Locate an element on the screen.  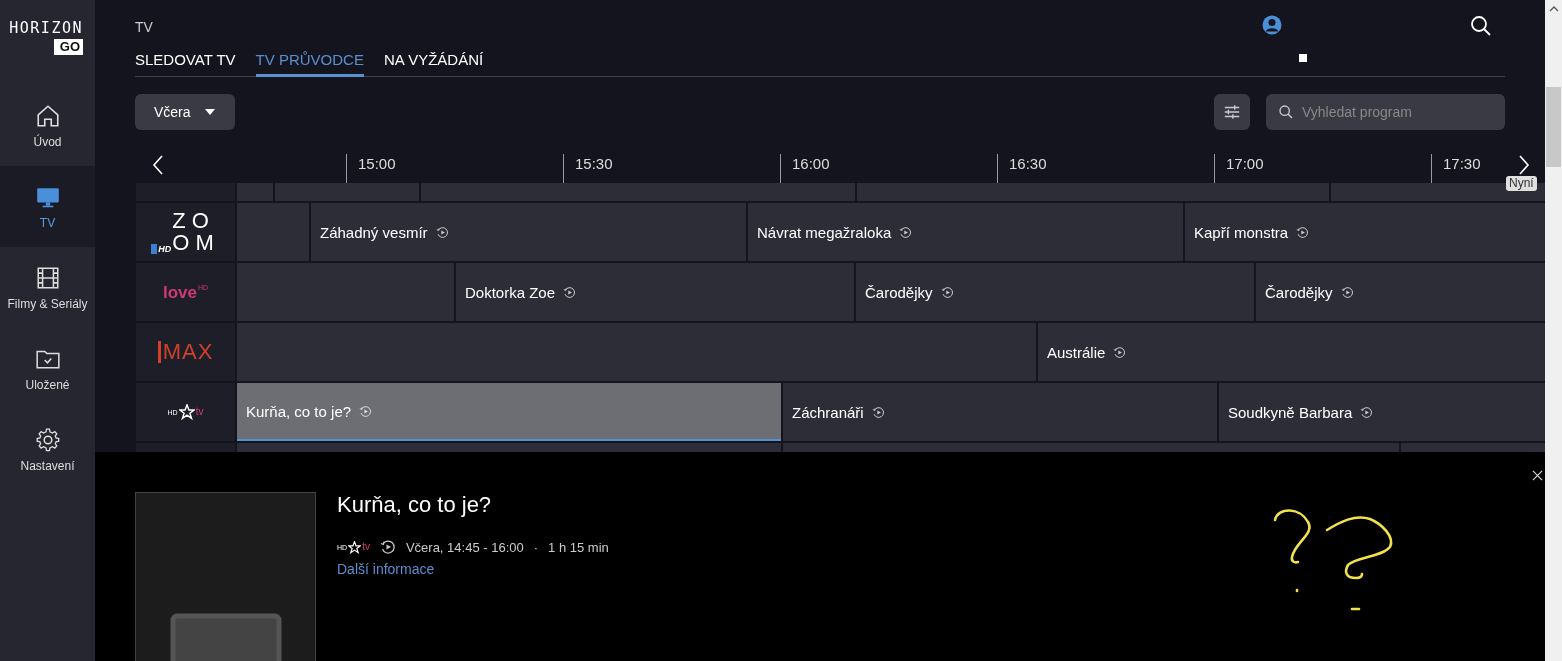
time-label: 17:00 is located at coordinates (1245, 164).